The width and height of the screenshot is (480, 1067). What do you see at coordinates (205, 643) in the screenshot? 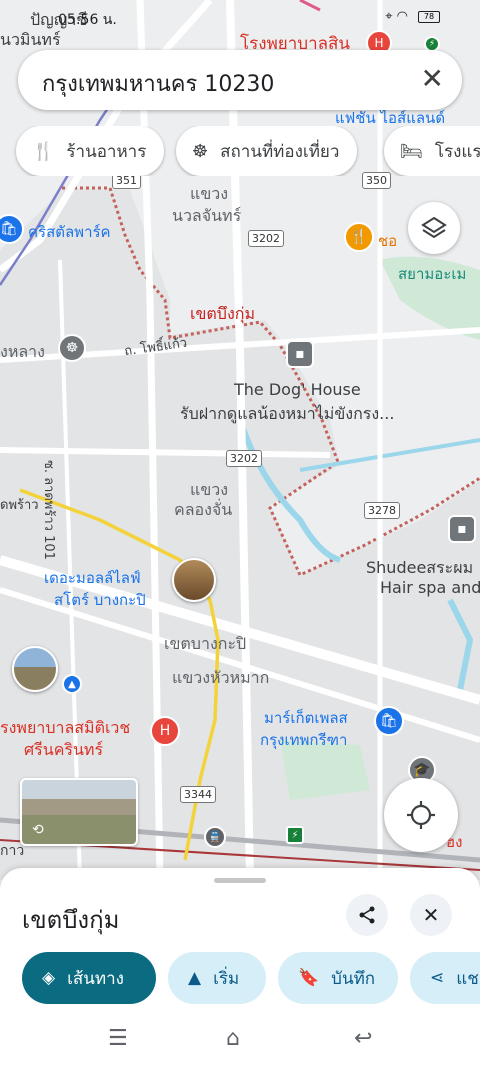
I see `district-label: เขตบางกะปิ` at bounding box center [205, 643].